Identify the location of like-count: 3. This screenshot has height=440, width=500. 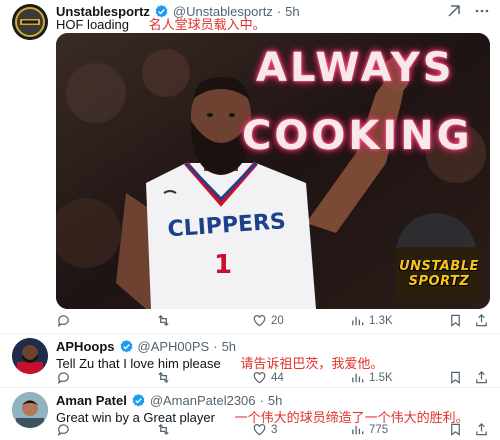
(274, 429).